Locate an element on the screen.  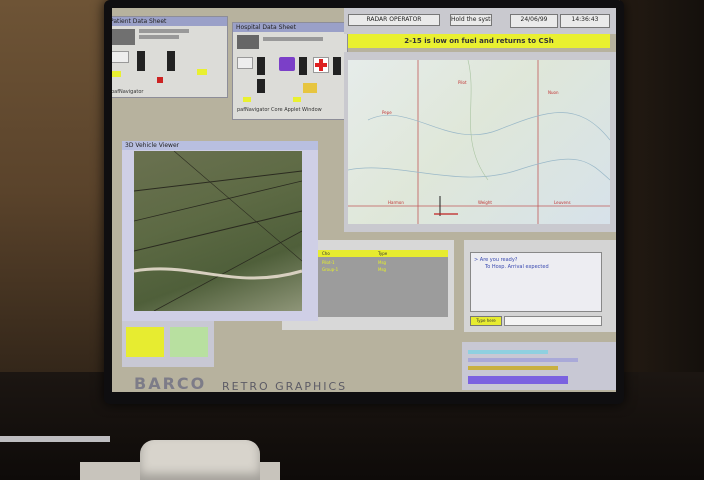
terrain-window-title: 3D Vehicle Viewer is located at coordinates (220, 145).